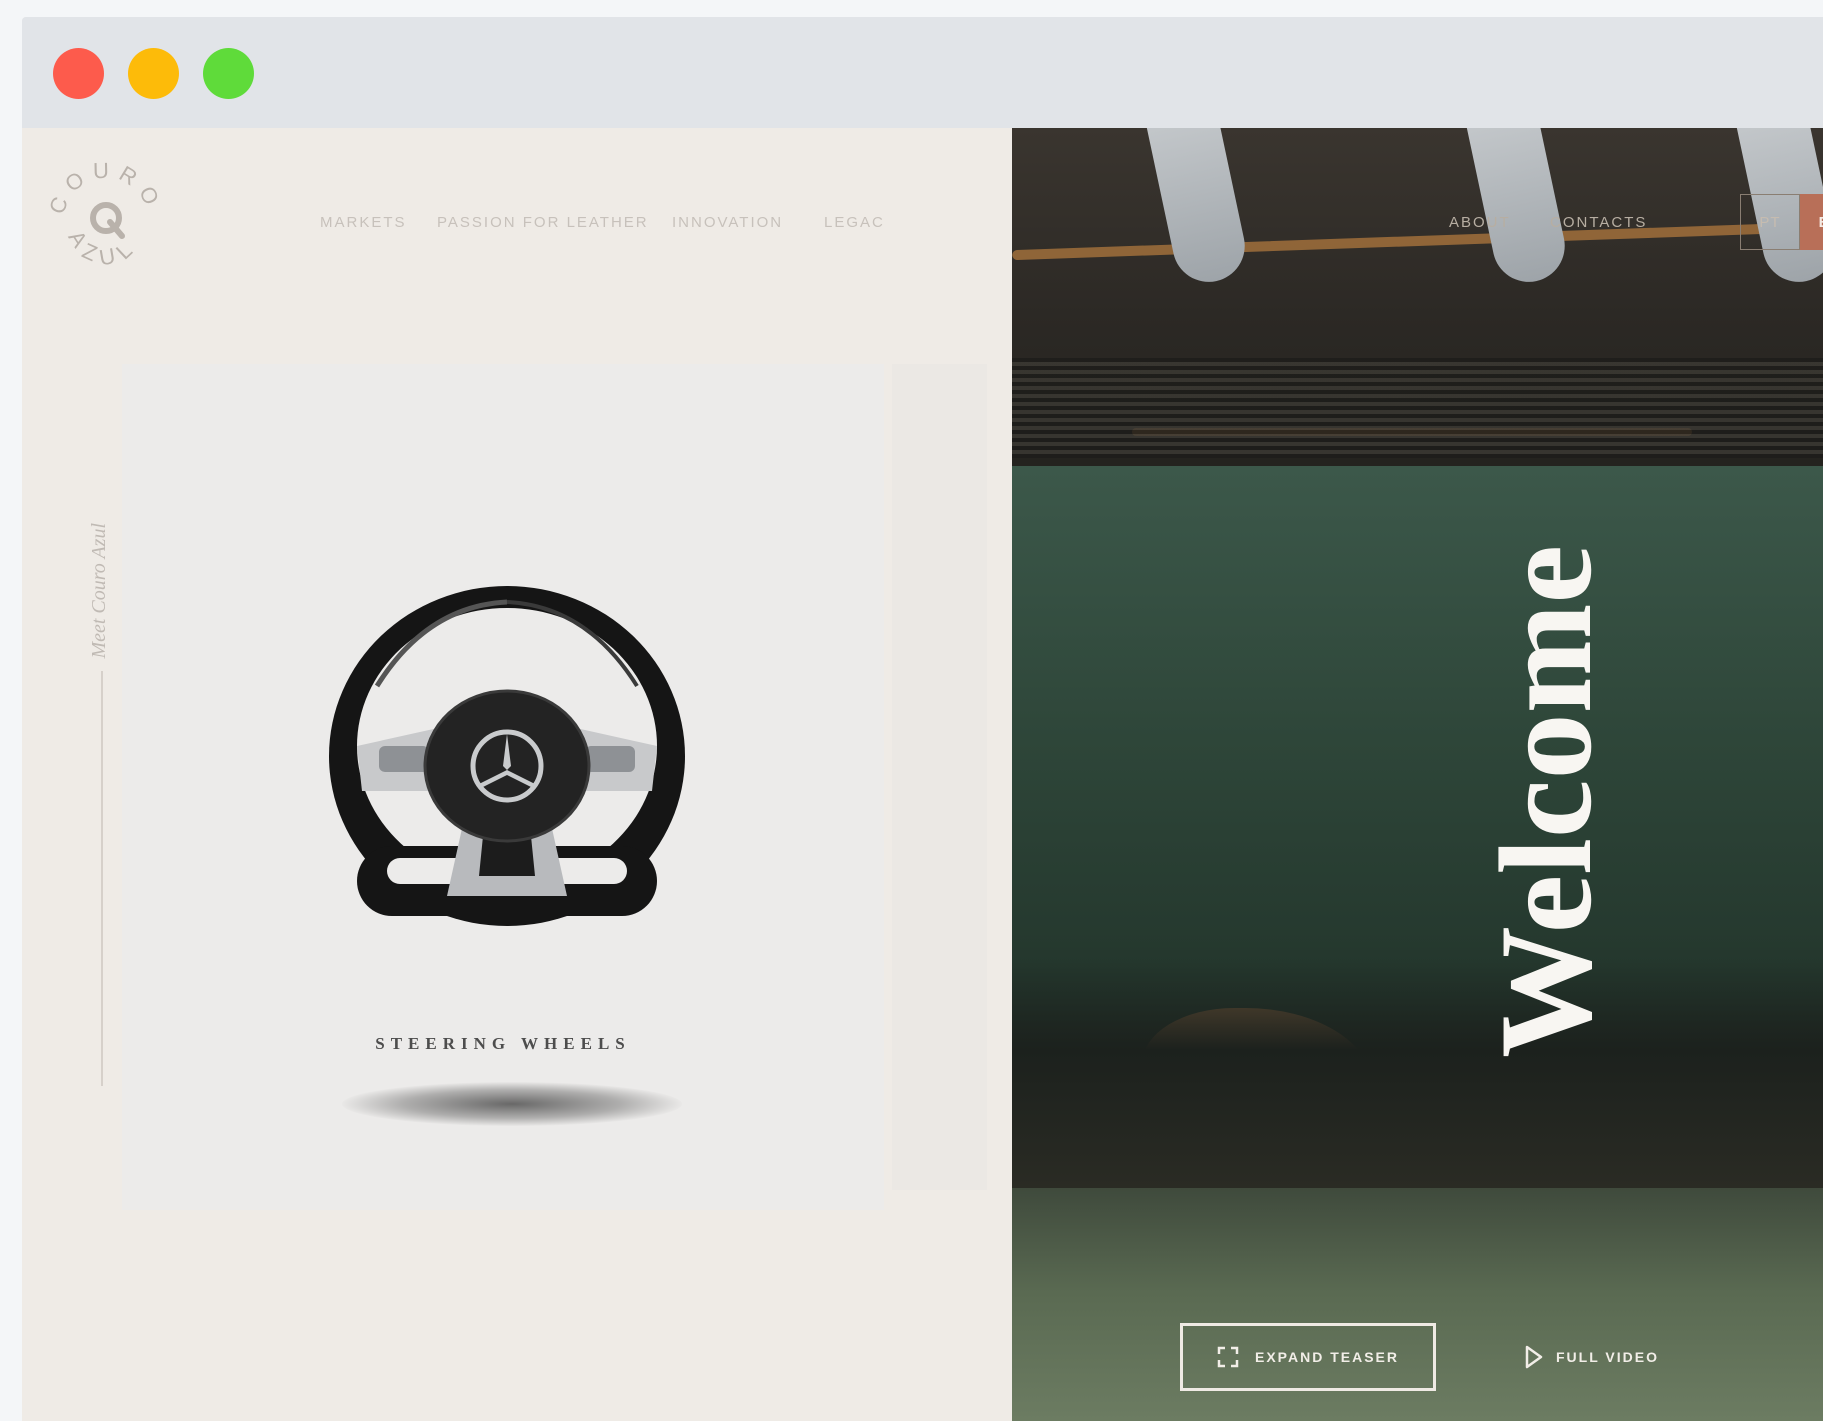 The width and height of the screenshot is (1823, 1421). What do you see at coordinates (1327, 1357) in the screenshot?
I see `expand-teaser-label: EXPAND TEASER` at bounding box center [1327, 1357].